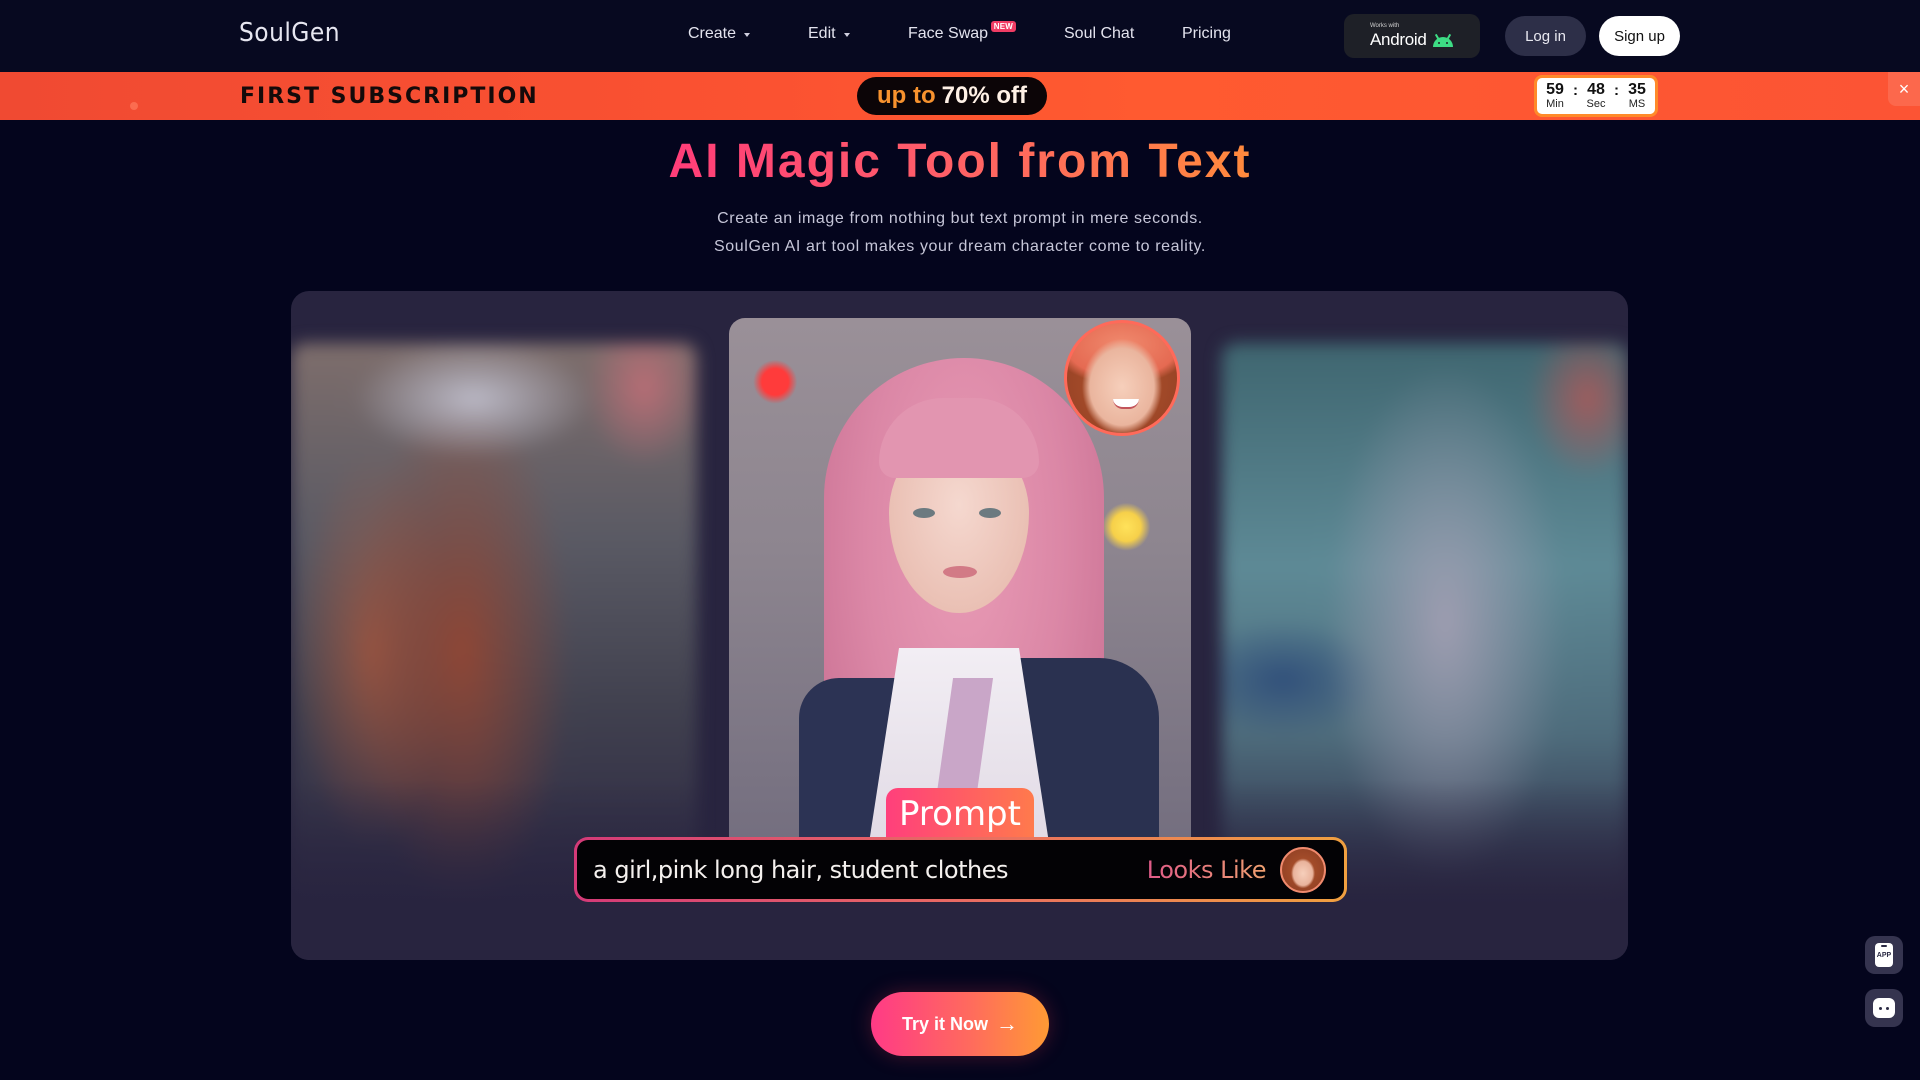 This screenshot has width=1920, height=1080. What do you see at coordinates (289, 33) in the screenshot?
I see `soulgen-logo: SoulGen` at bounding box center [289, 33].